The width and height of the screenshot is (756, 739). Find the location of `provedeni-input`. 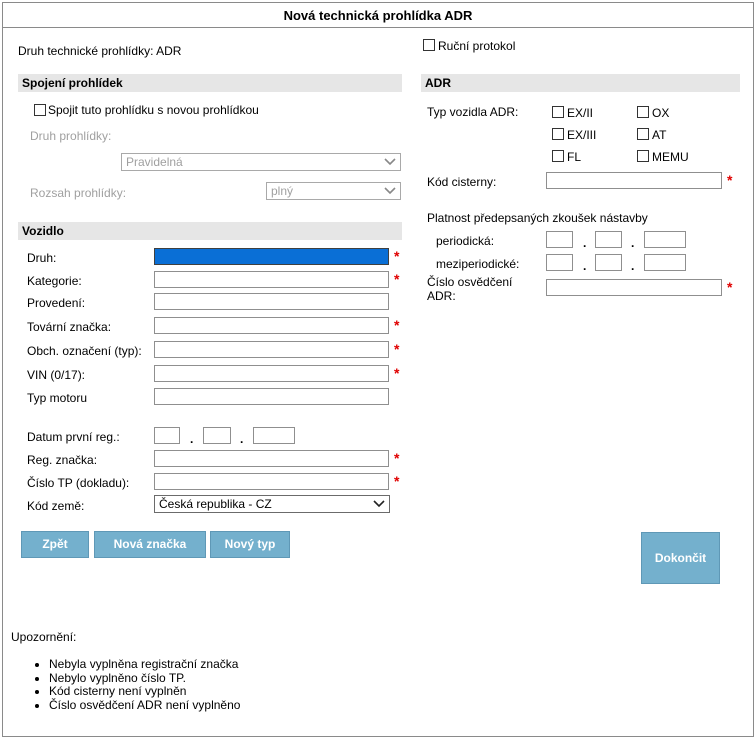

provedeni-input is located at coordinates (271, 301).